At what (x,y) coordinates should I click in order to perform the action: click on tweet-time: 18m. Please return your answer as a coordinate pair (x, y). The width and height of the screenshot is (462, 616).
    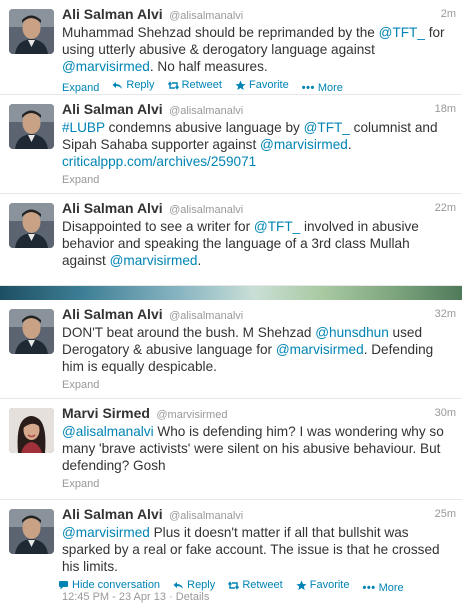
    Looking at the image, I should click on (445, 109).